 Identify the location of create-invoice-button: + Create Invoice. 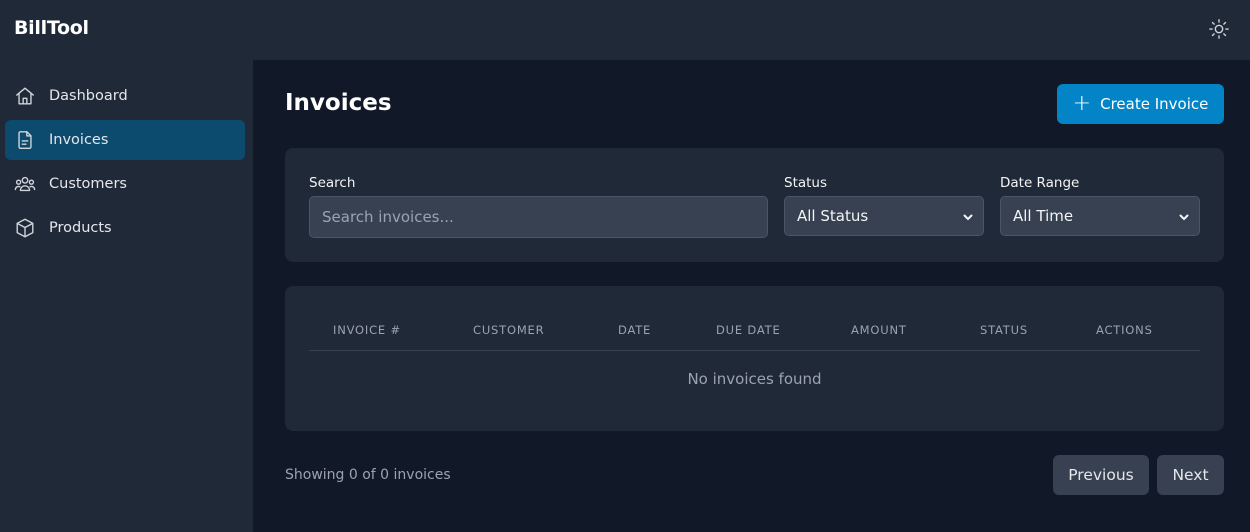
(1140, 104).